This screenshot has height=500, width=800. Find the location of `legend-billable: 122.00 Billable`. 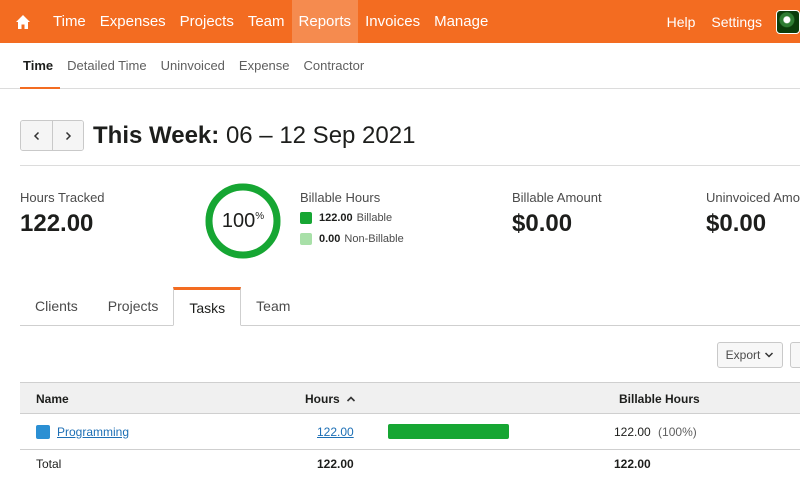

legend-billable: 122.00 Billable is located at coordinates (346, 218).